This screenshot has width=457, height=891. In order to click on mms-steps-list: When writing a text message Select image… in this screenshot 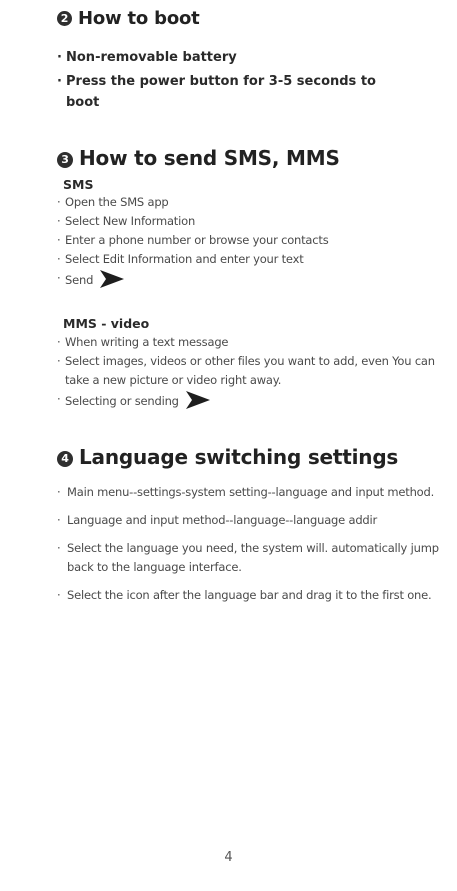, I will do `click(253, 372)`.